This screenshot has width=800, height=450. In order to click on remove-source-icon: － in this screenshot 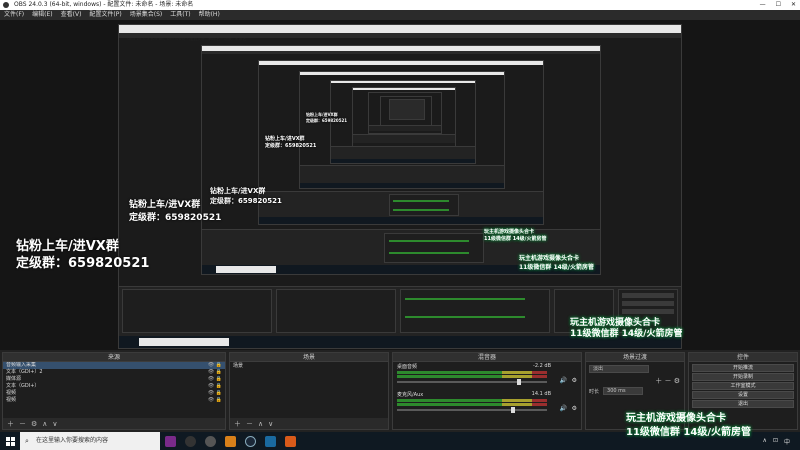, I will do `click(22, 424)`.